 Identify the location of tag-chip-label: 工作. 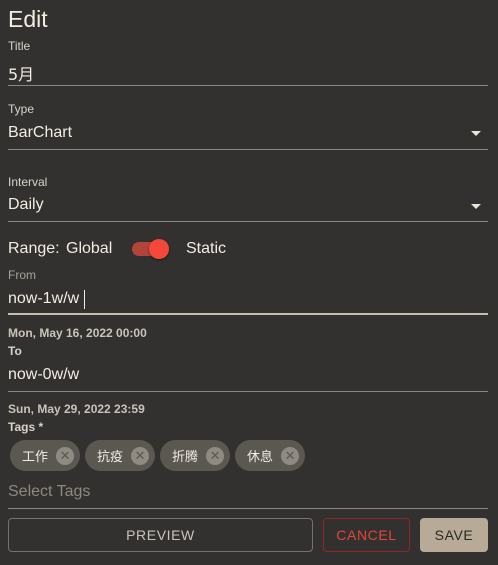
(35, 457).